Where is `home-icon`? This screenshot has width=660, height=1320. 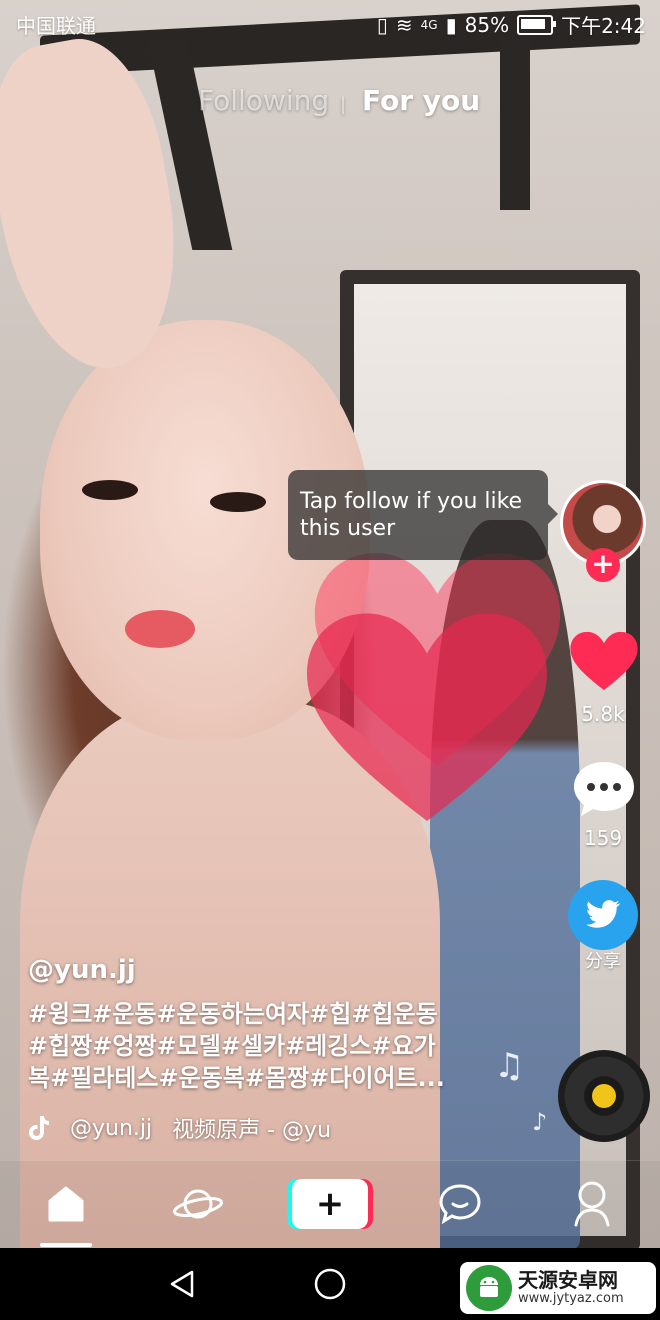
home-icon is located at coordinates (66, 1204).